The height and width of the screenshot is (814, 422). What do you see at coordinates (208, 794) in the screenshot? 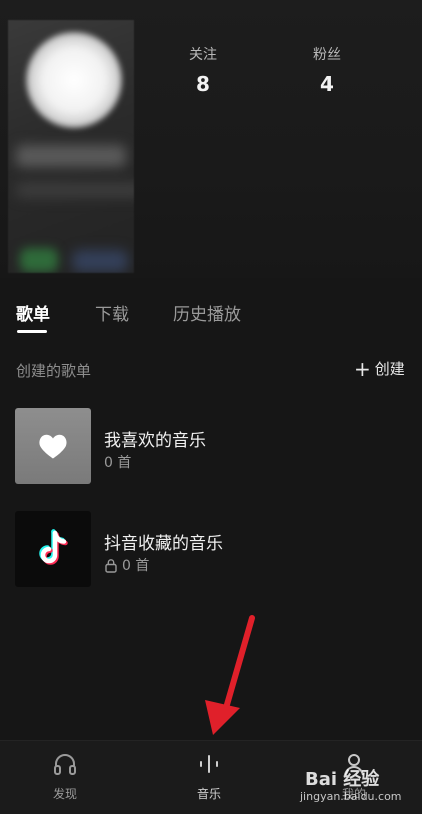
I see `nav-music-label: 音乐` at bounding box center [208, 794].